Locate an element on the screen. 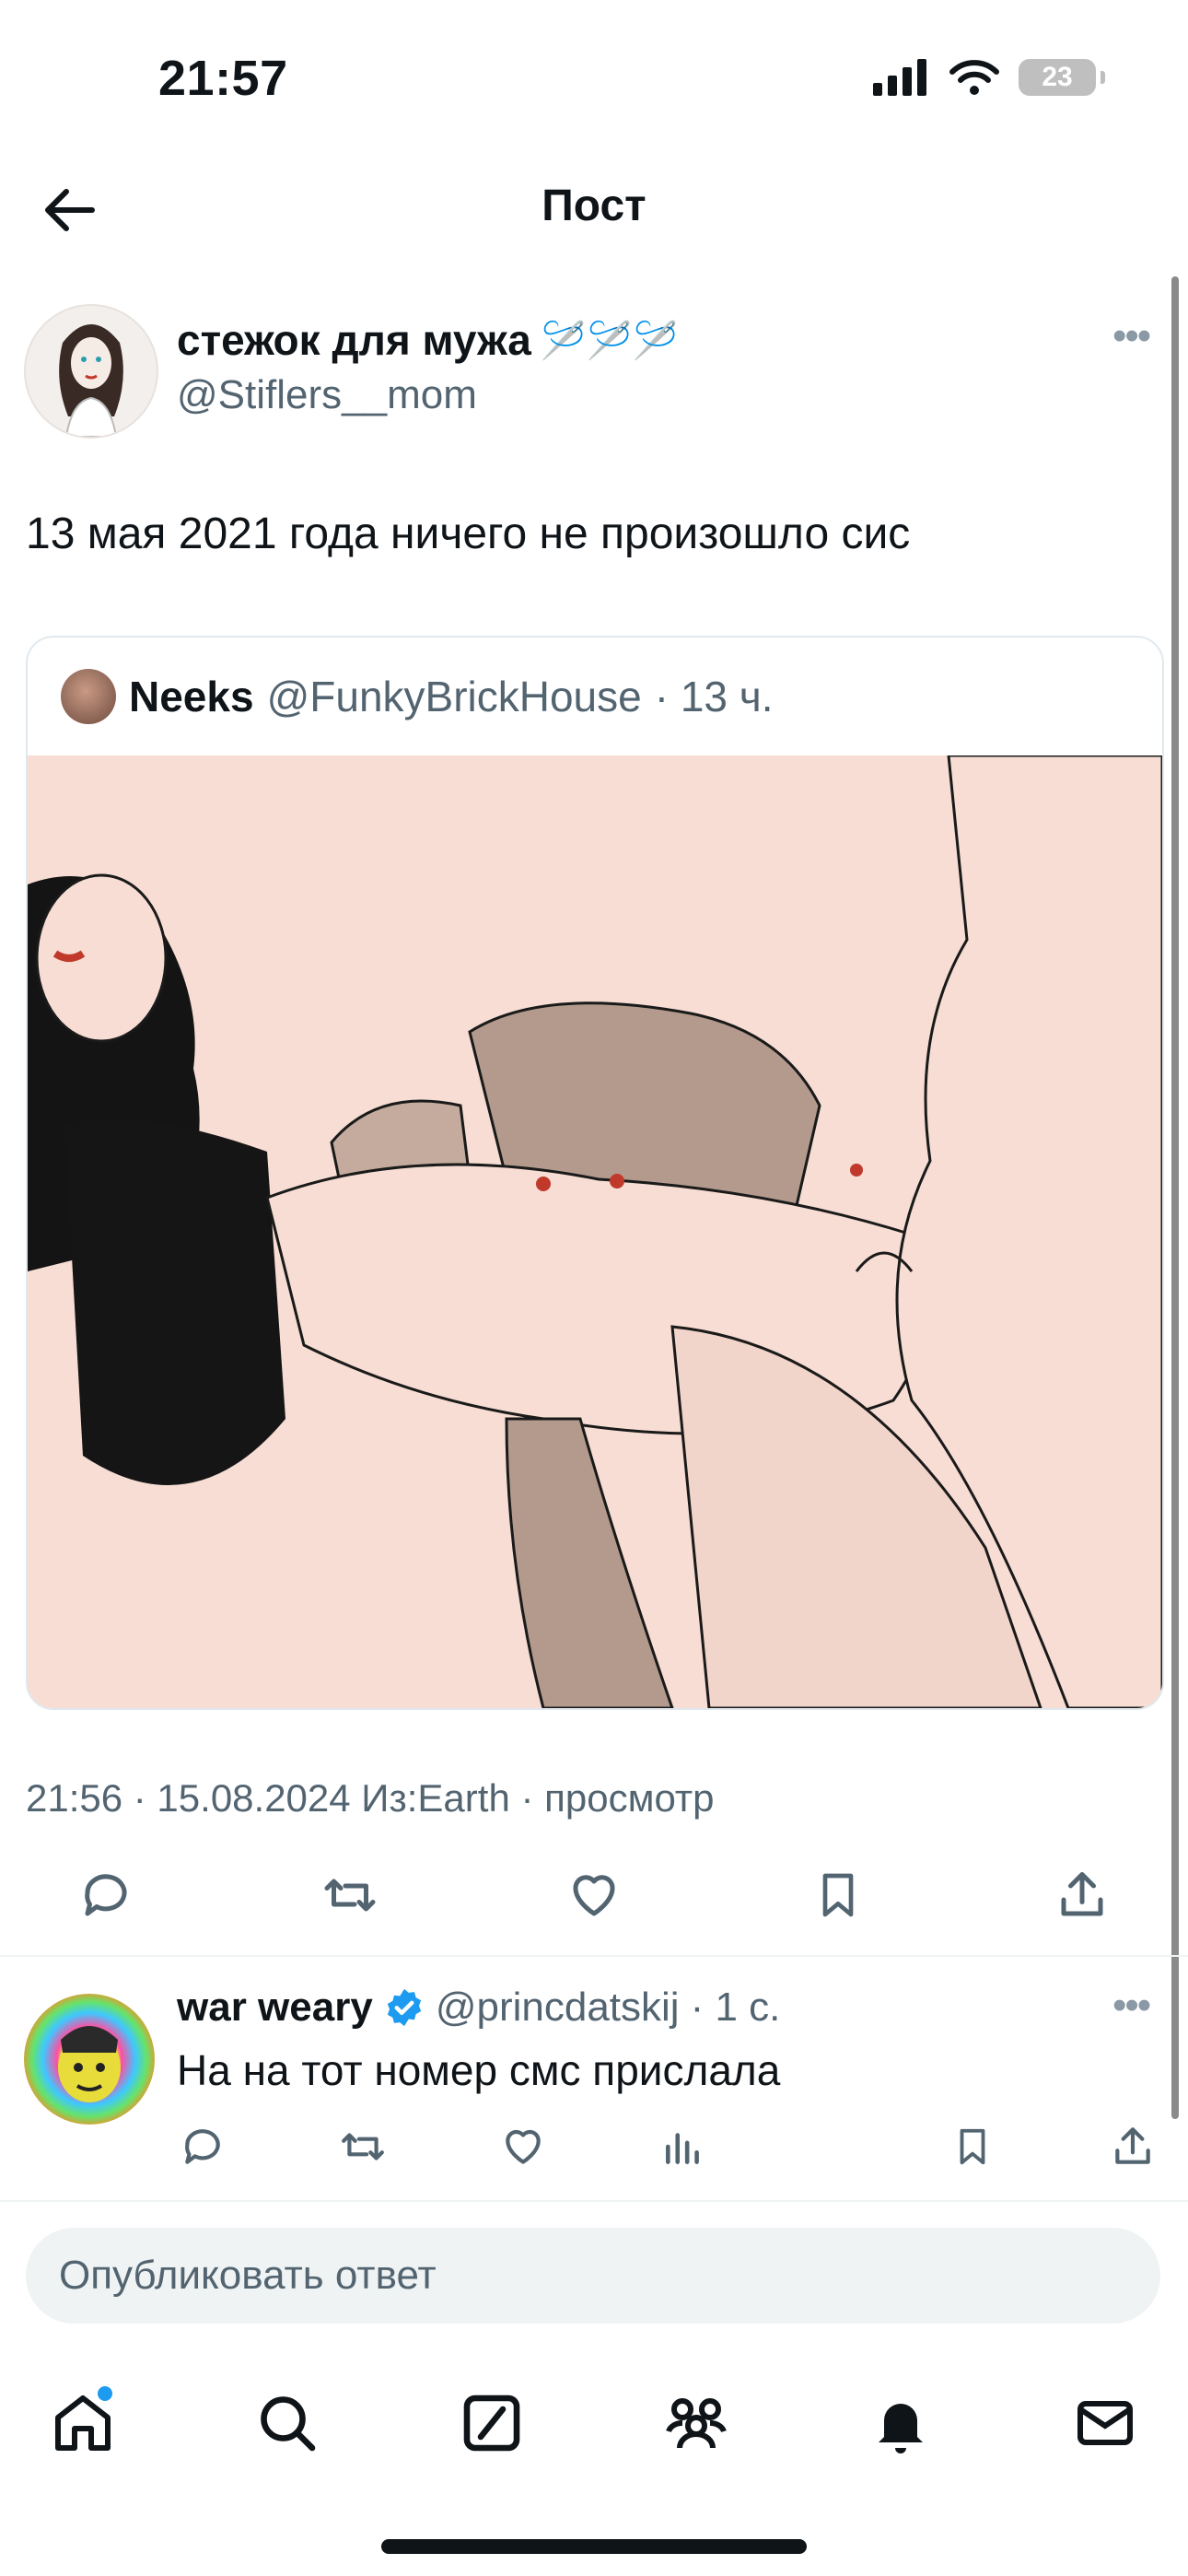 The image size is (1188, 2576). notifications-icon is located at coordinates (901, 2428).